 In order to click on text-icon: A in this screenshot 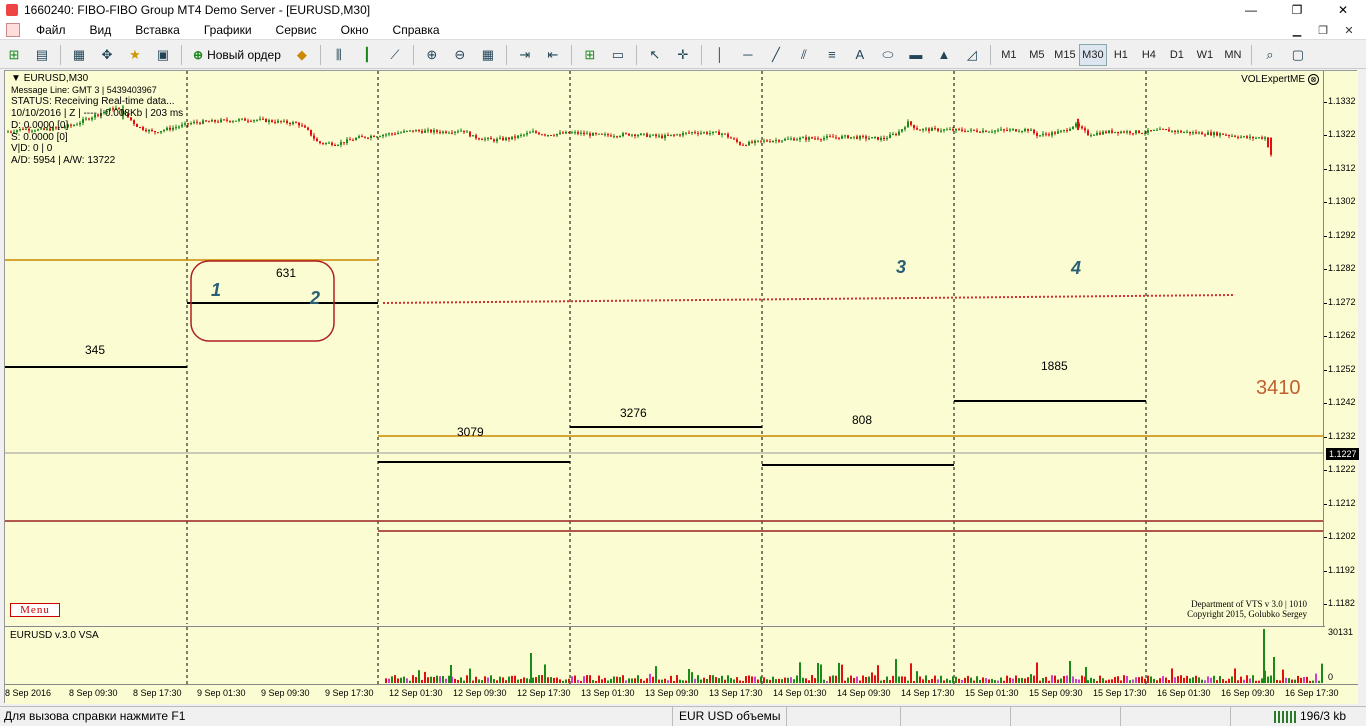, I will do `click(860, 55)`.